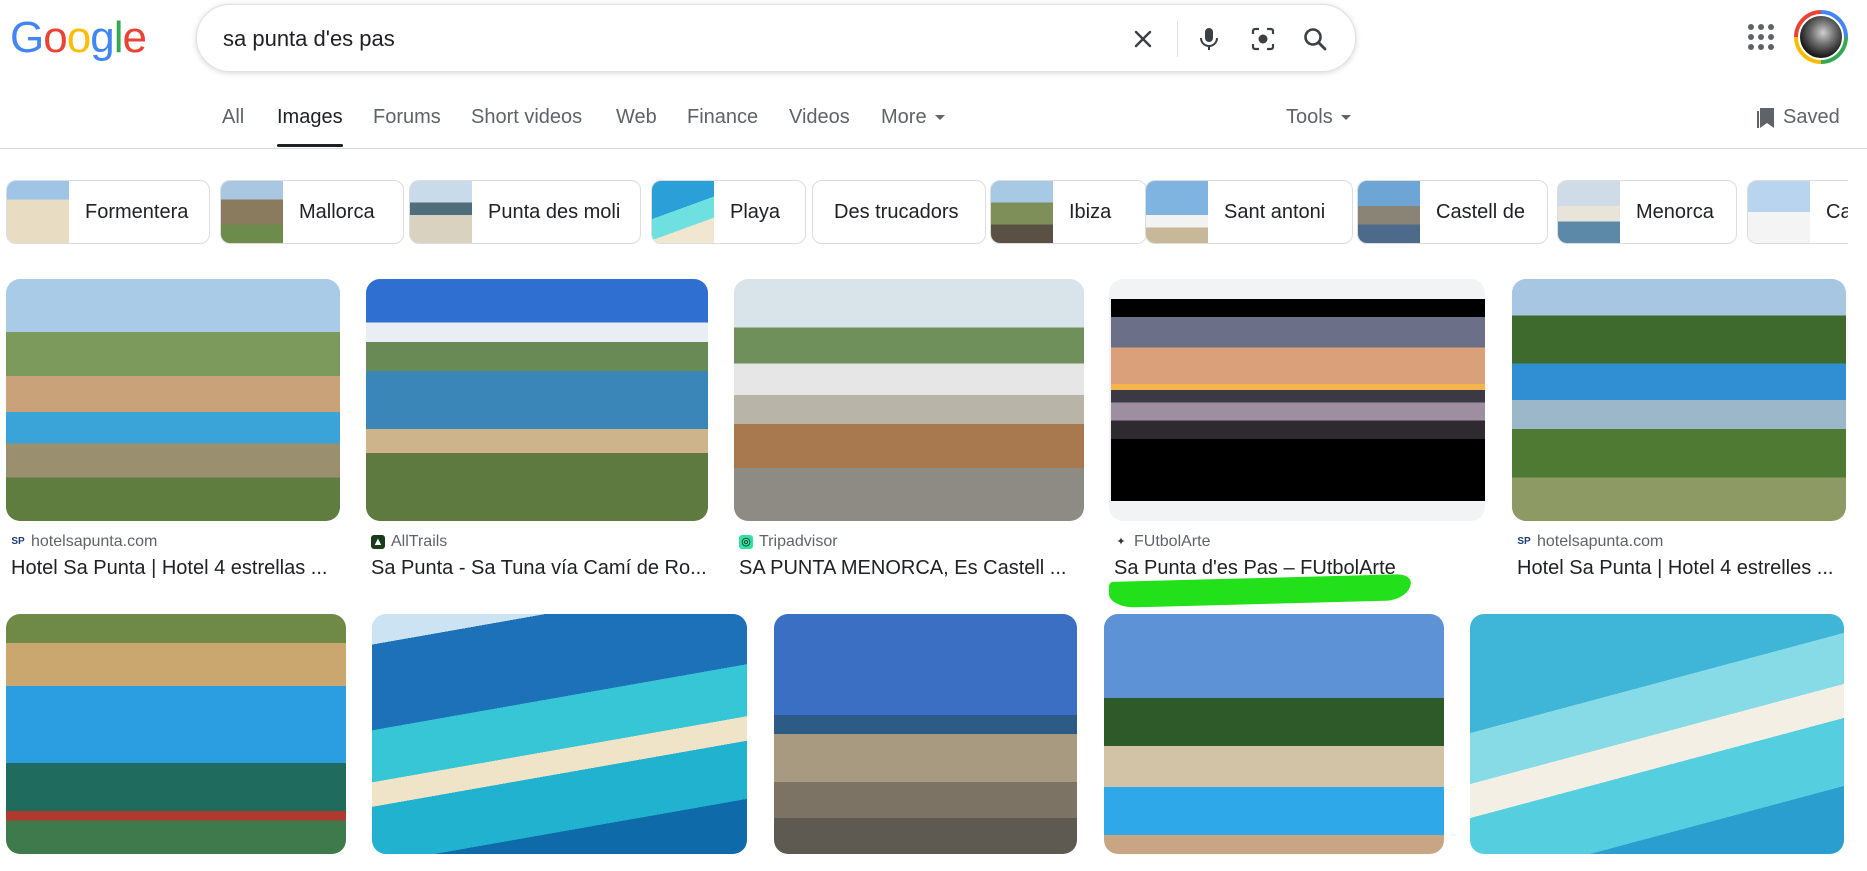 The image size is (1867, 871). Describe the element at coordinates (819, 117) in the screenshot. I see `tab-videos: Videos` at that location.